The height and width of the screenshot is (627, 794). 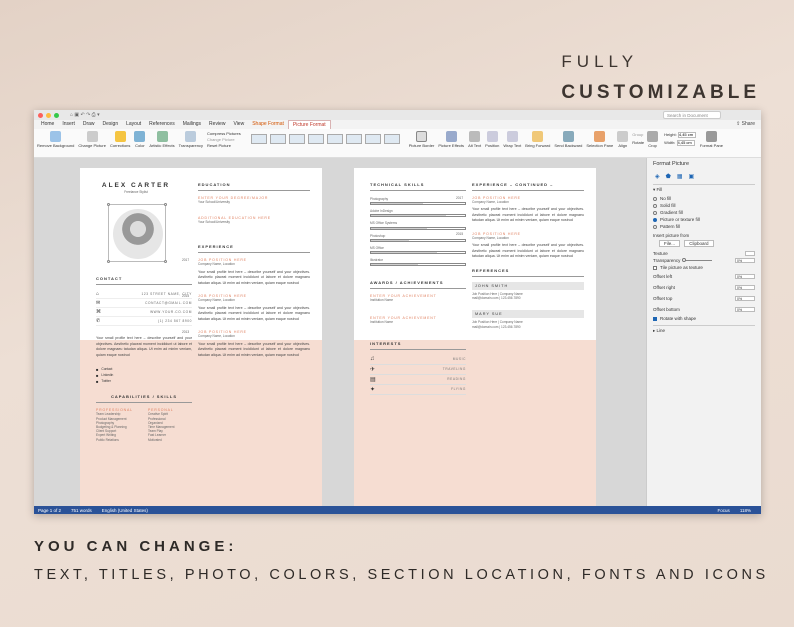 I want to click on transparency-field: 0%, so click(x=745, y=260).